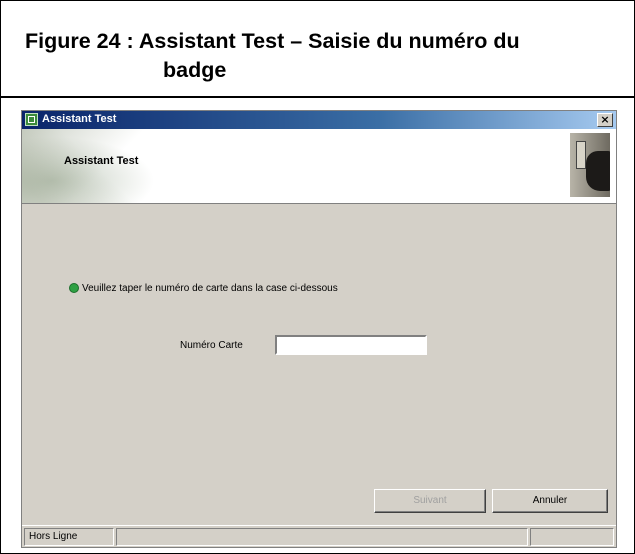 This screenshot has height=554, width=635. Describe the element at coordinates (430, 501) in the screenshot. I see `next-button: Suivant` at that location.